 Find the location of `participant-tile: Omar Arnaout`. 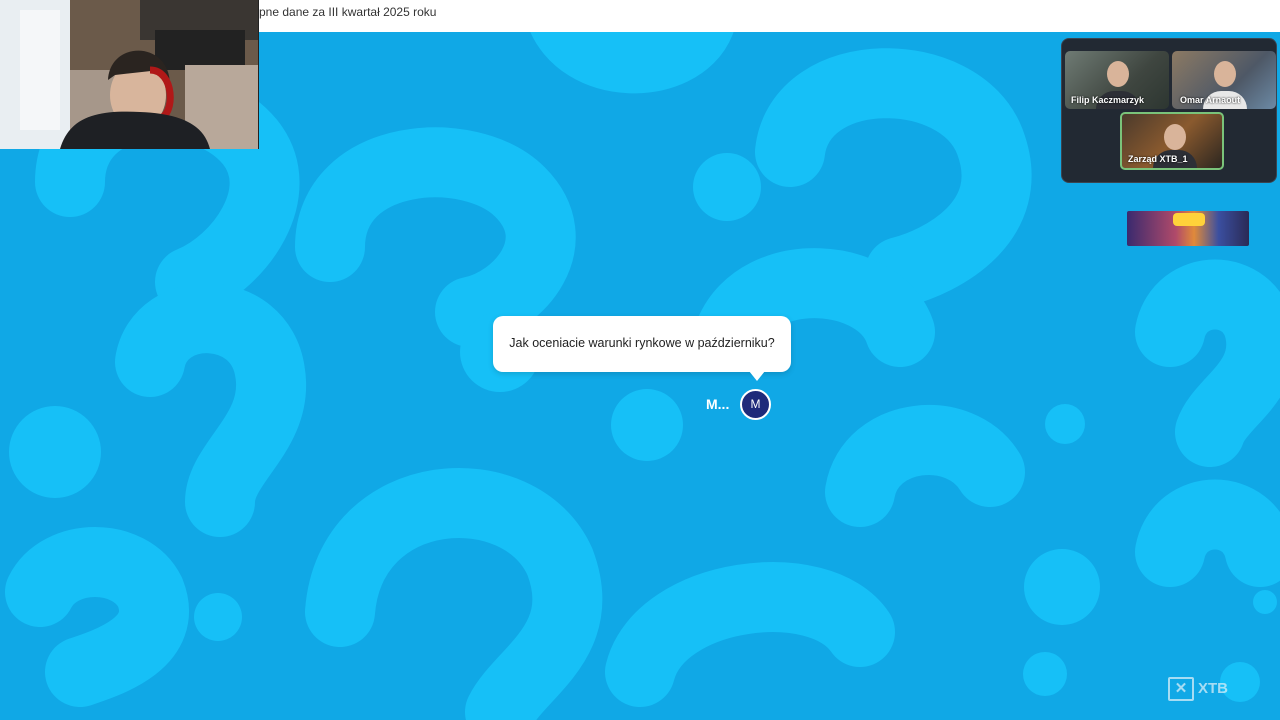

participant-tile: Omar Arnaout is located at coordinates (1224, 80).